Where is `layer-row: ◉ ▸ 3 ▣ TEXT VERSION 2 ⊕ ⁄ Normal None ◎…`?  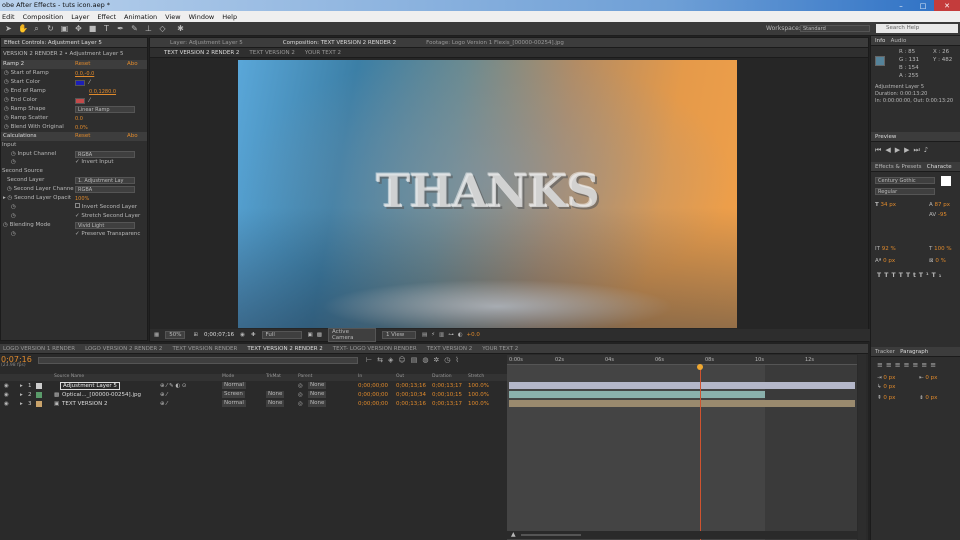
layer-row: ◉ ▸ 3 ▣ TEXT VERSION 2 ⊕ ⁄ Normal None ◎… is located at coordinates (253, 404).